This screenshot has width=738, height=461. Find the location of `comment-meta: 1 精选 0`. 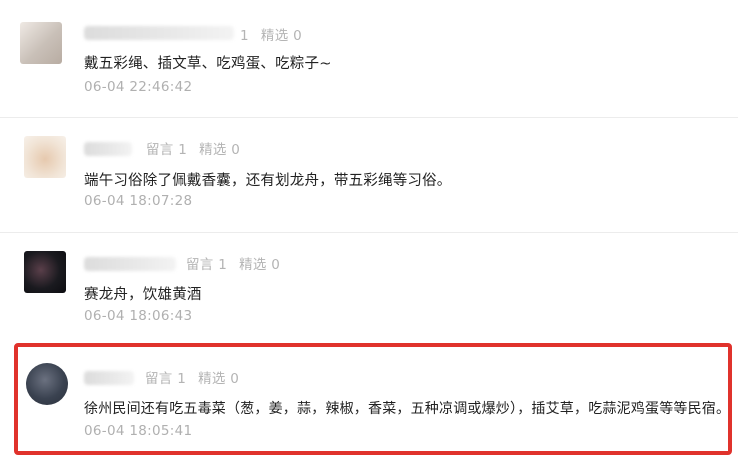

comment-meta: 1 精选 0 is located at coordinates (277, 34).